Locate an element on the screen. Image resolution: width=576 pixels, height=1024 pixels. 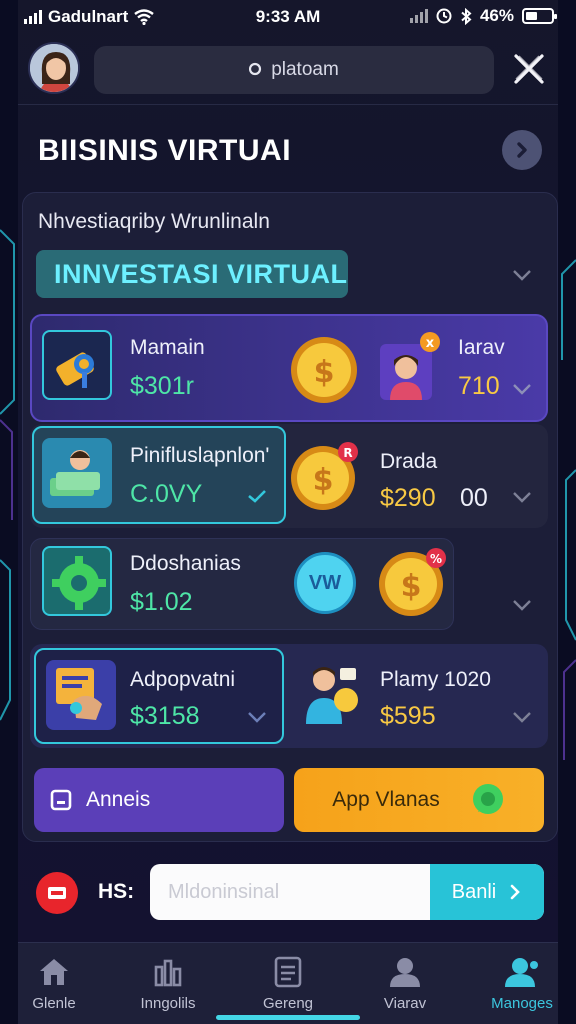
flag-button is located at coordinates (57, 893).